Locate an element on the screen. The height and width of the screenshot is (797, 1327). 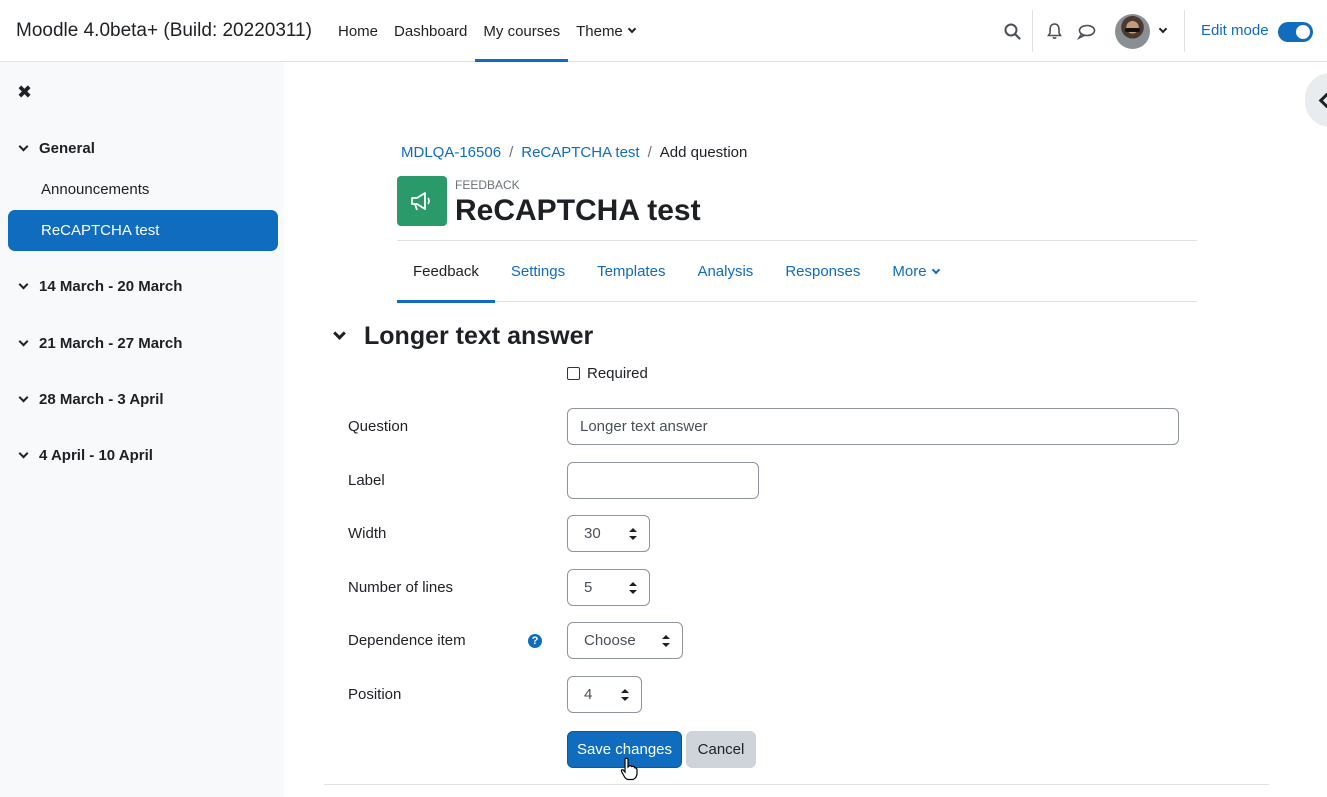
tab-analysis: Analysis is located at coordinates (725, 271).